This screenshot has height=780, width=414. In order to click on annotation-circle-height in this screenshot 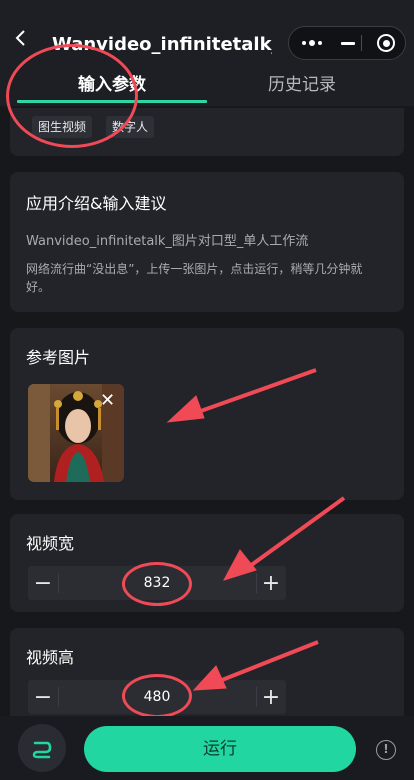, I will do `click(157, 696)`.